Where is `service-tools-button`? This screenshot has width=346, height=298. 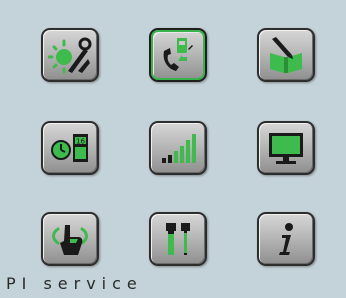
service-tools-button is located at coordinates (178, 239).